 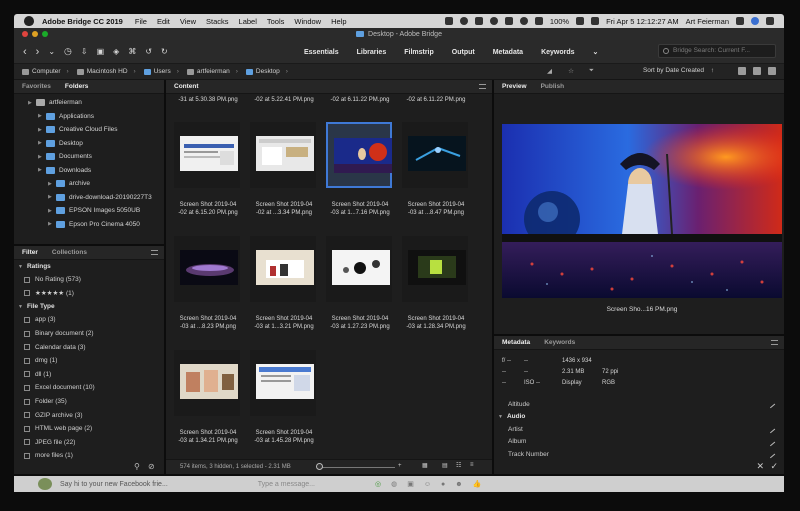 I want to click on tab-collections: Collections, so click(x=69, y=252).